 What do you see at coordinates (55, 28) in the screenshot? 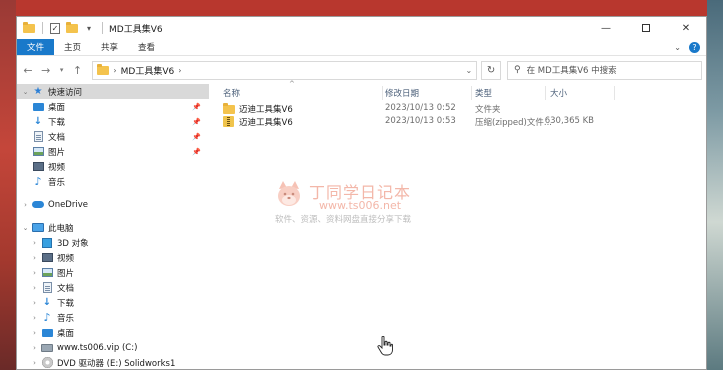
I see `properties-icon: ✓` at bounding box center [55, 28].